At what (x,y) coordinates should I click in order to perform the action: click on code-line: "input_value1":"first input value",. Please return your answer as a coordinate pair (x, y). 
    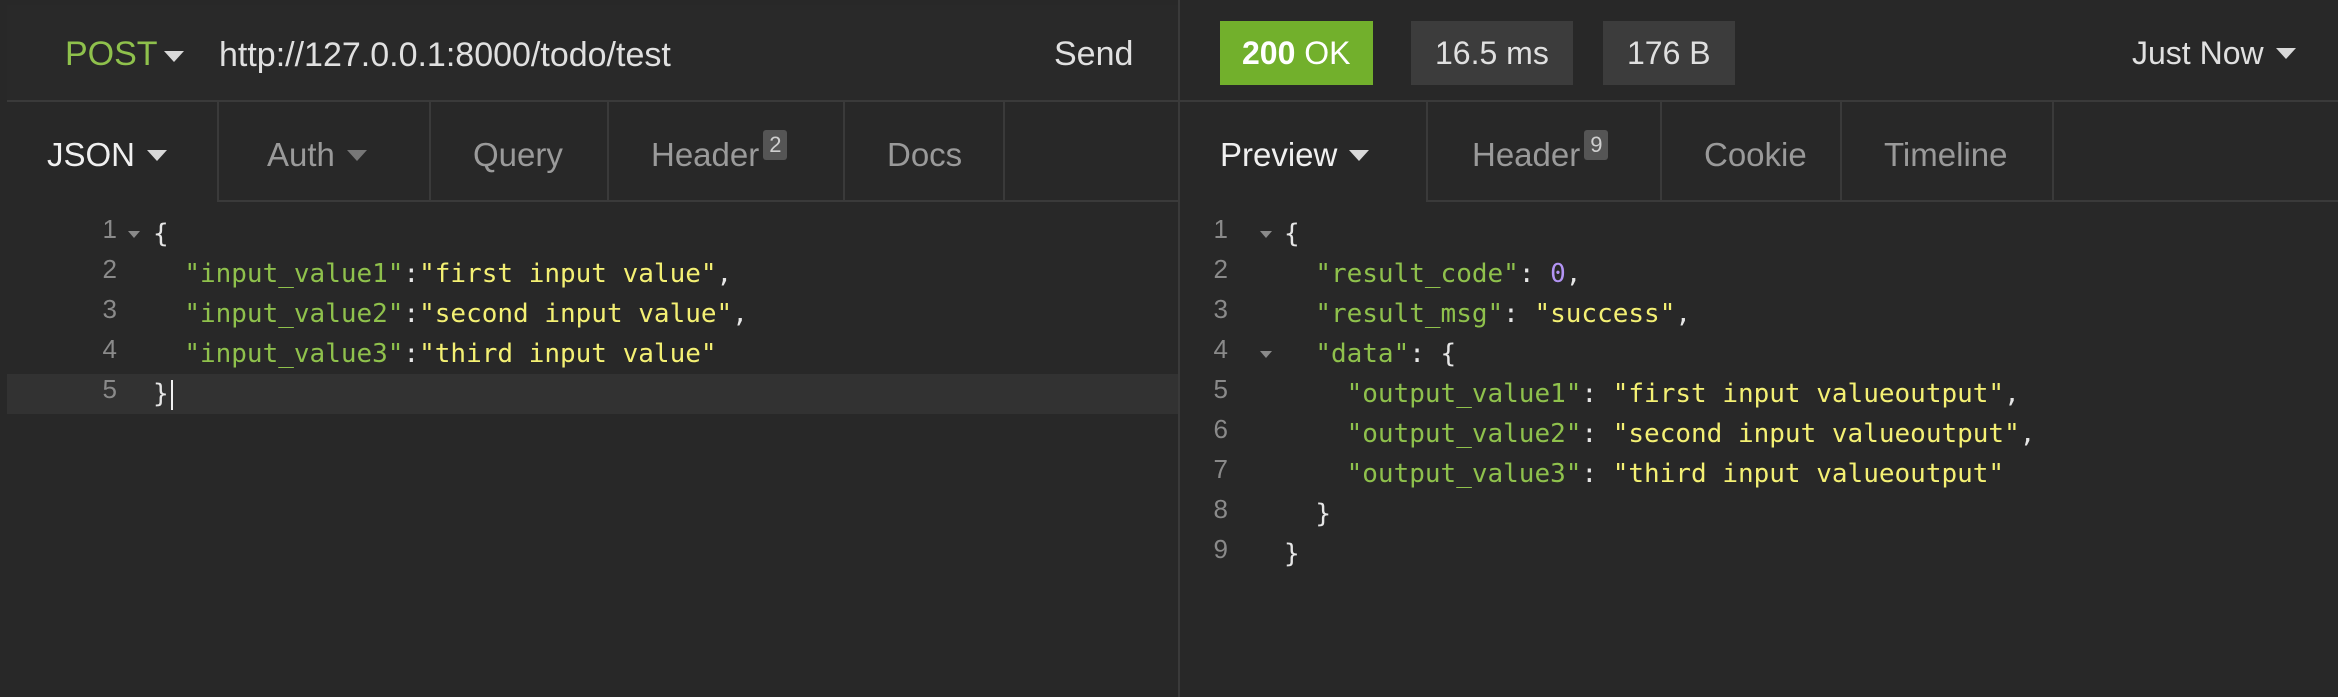
    Looking at the image, I should click on (458, 274).